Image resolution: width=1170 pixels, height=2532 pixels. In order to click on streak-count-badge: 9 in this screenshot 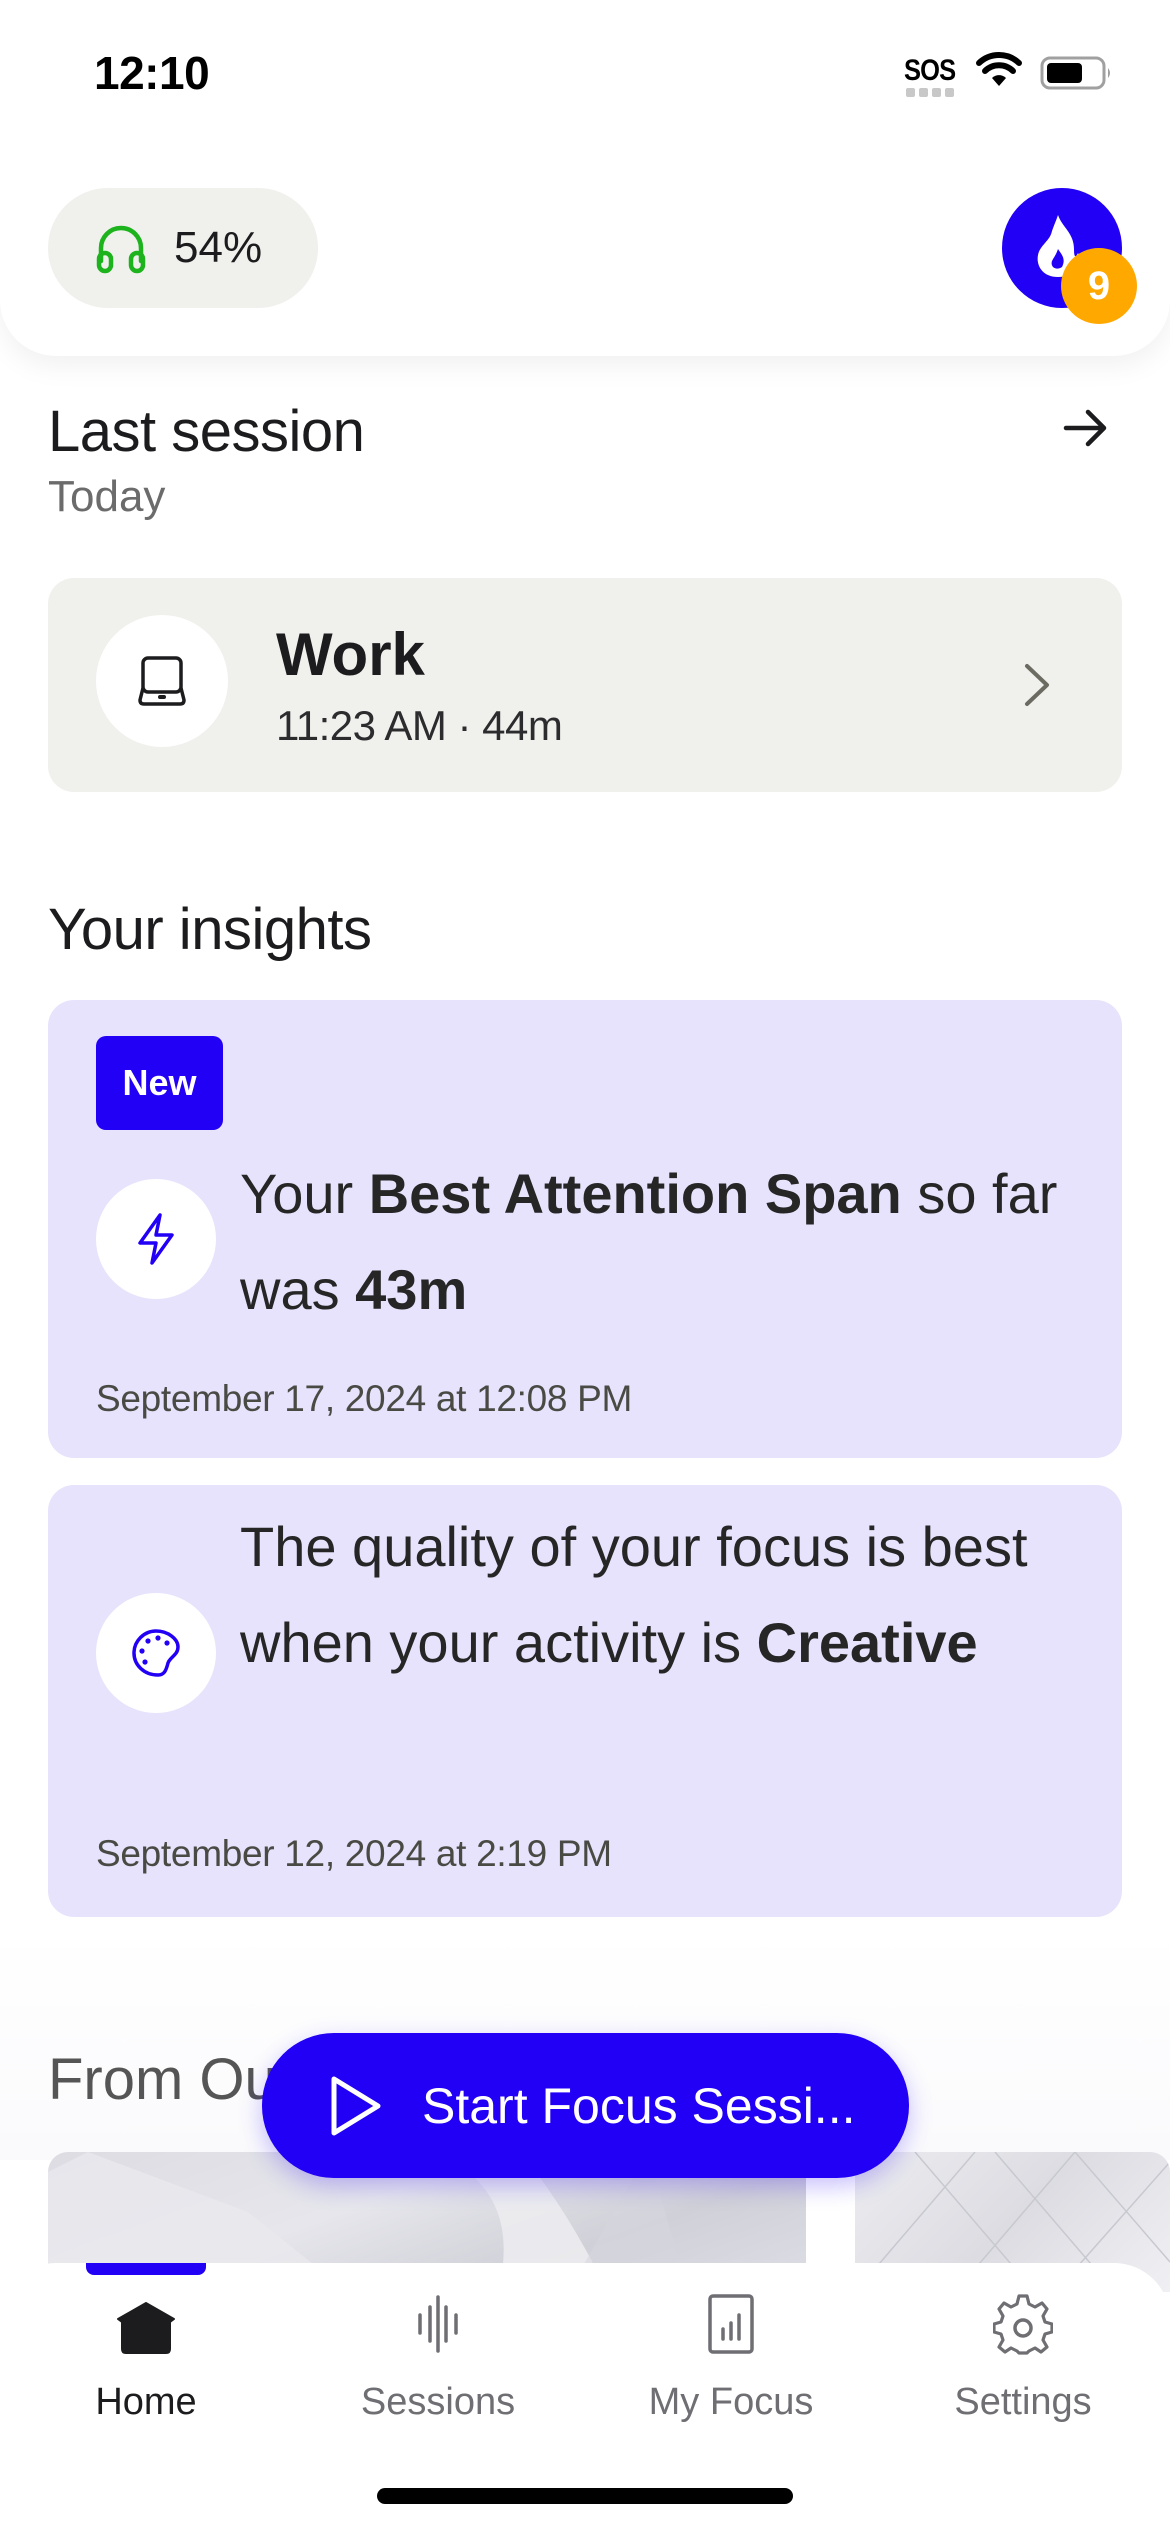, I will do `click(1099, 286)`.